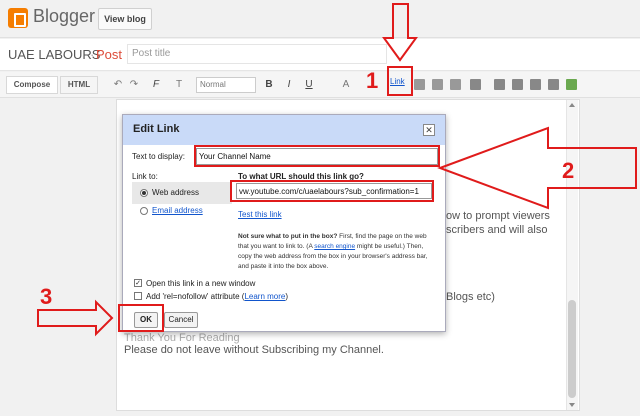  Describe the element at coordinates (109, 54) in the screenshot. I see `breadcrumb-post: Post` at that location.